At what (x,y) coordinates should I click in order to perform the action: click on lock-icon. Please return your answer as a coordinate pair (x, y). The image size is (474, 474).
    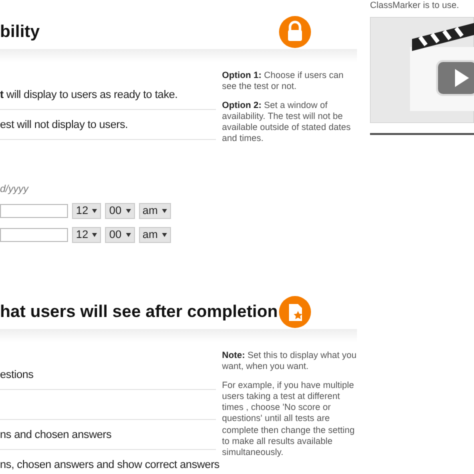
    Looking at the image, I should click on (295, 32).